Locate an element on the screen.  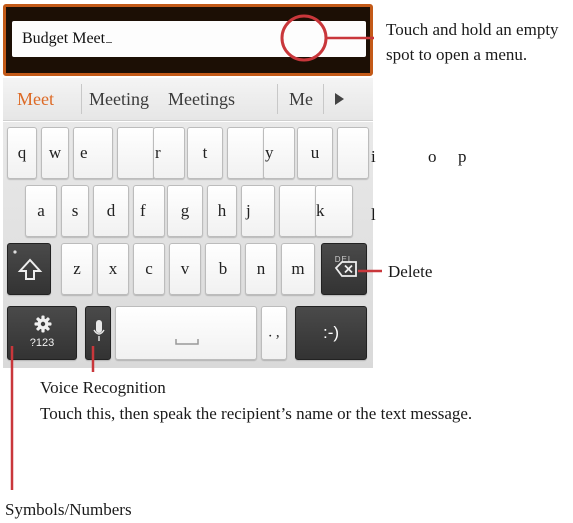
key-label: c is located at coordinates (149, 268).